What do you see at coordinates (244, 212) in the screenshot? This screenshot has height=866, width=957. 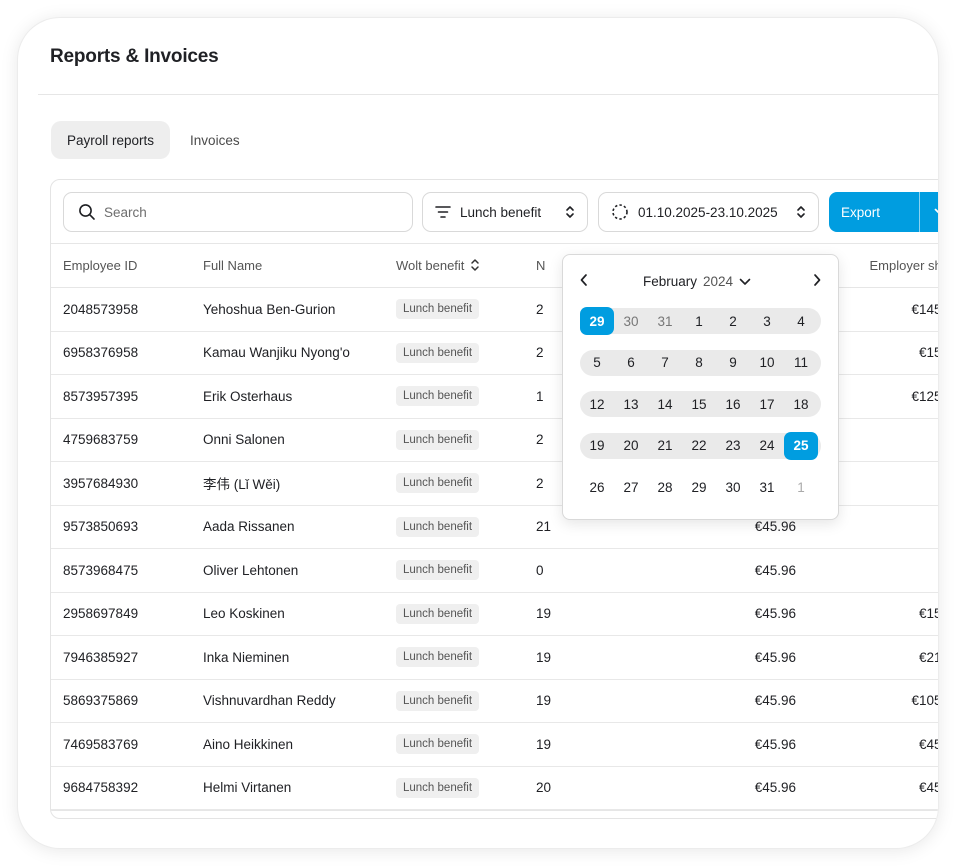 I see `search-input` at bounding box center [244, 212].